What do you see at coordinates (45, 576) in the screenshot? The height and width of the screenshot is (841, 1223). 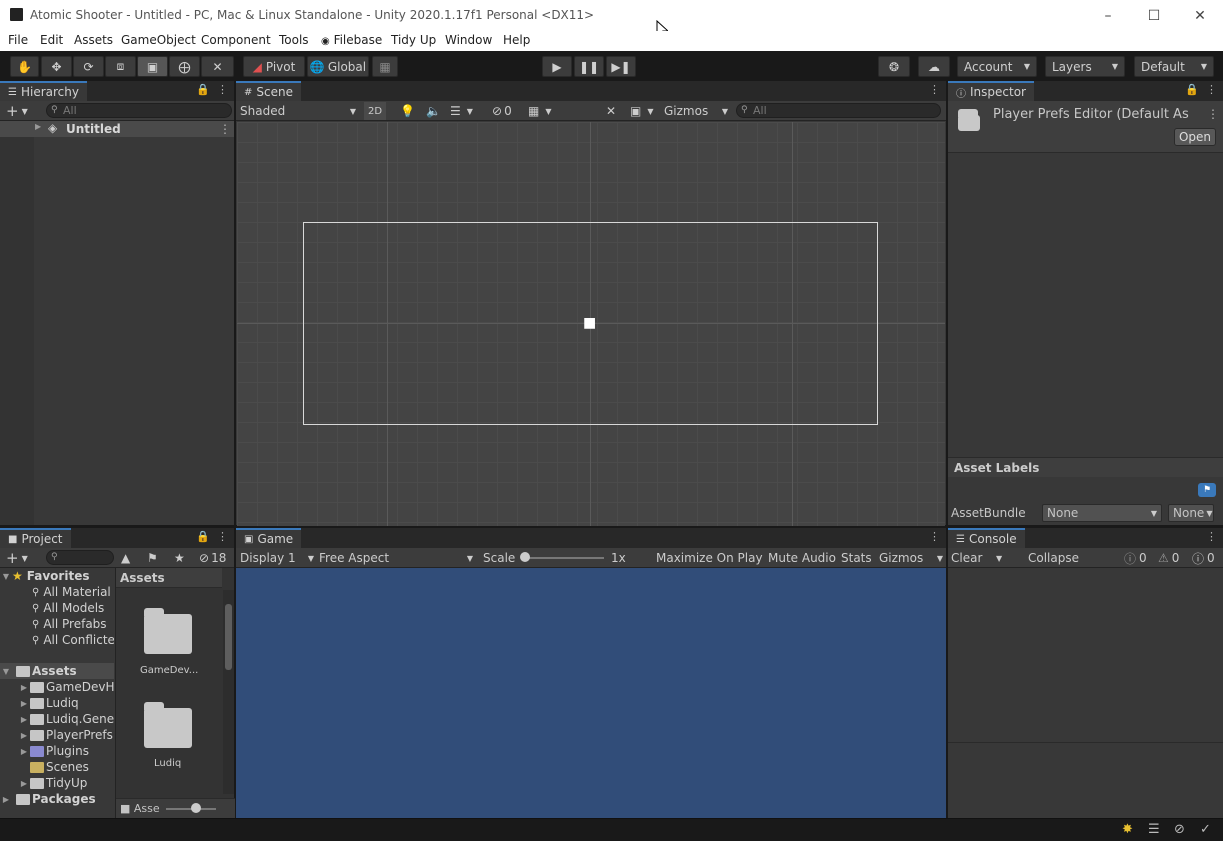 I see `favorites-node: ▼ ★ Favorites` at bounding box center [45, 576].